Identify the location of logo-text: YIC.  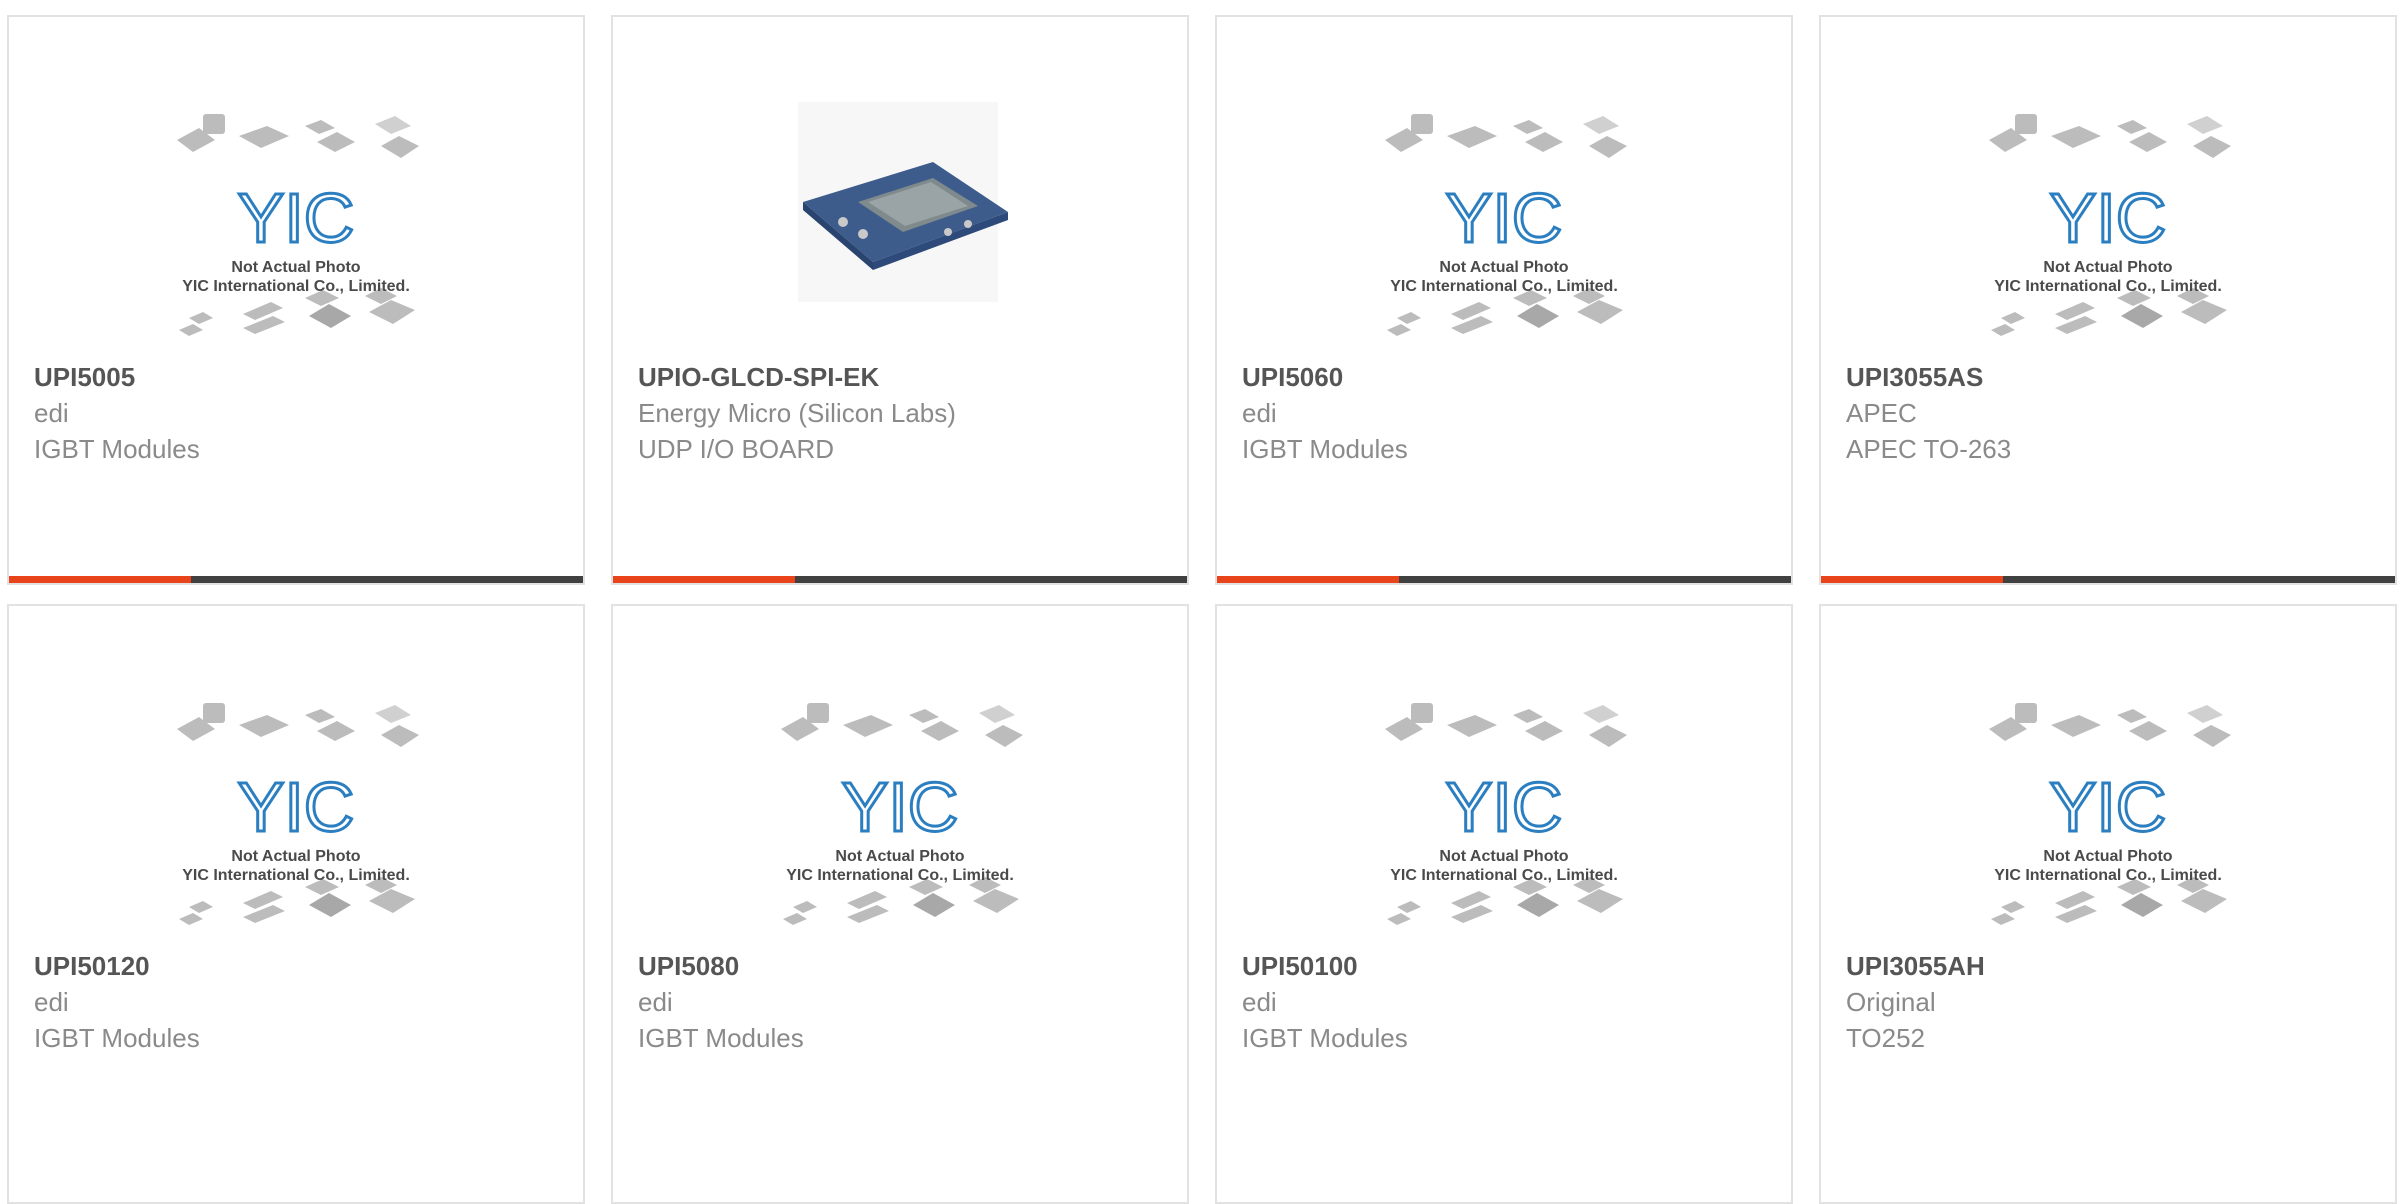
(296, 218).